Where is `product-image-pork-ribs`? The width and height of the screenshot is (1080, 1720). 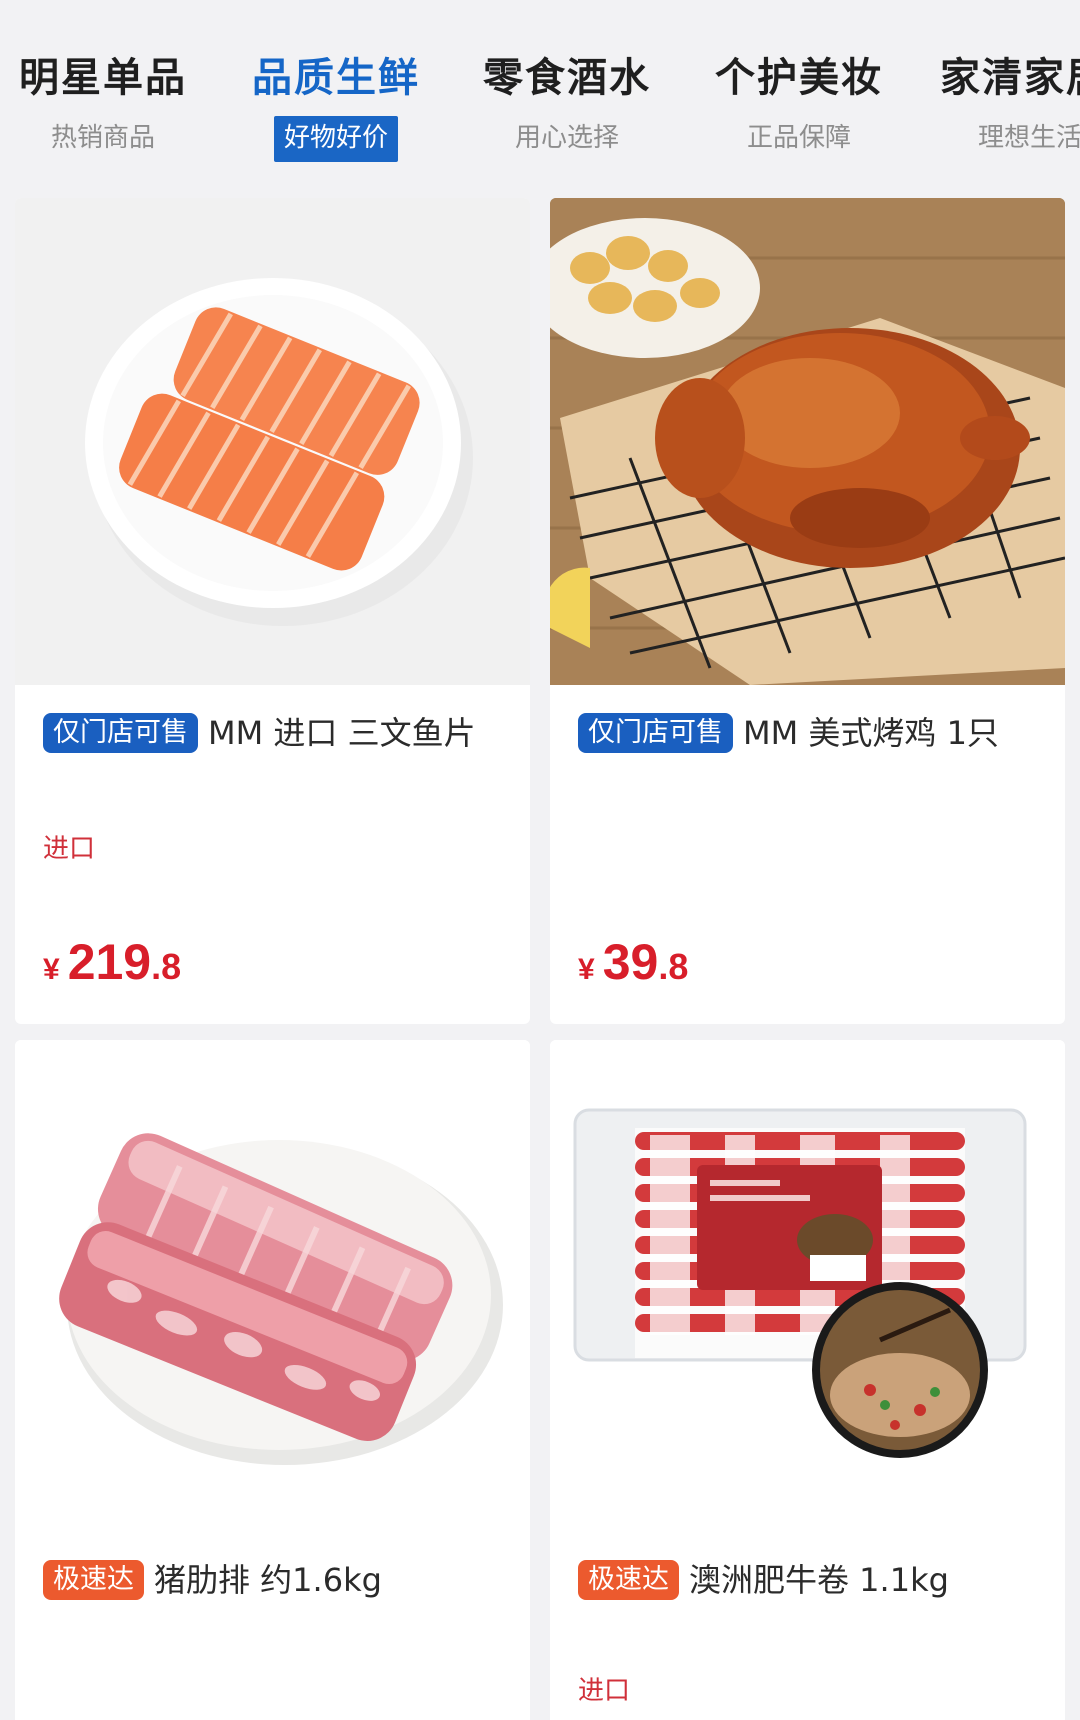
product-image-pork-ribs is located at coordinates (272, 1285).